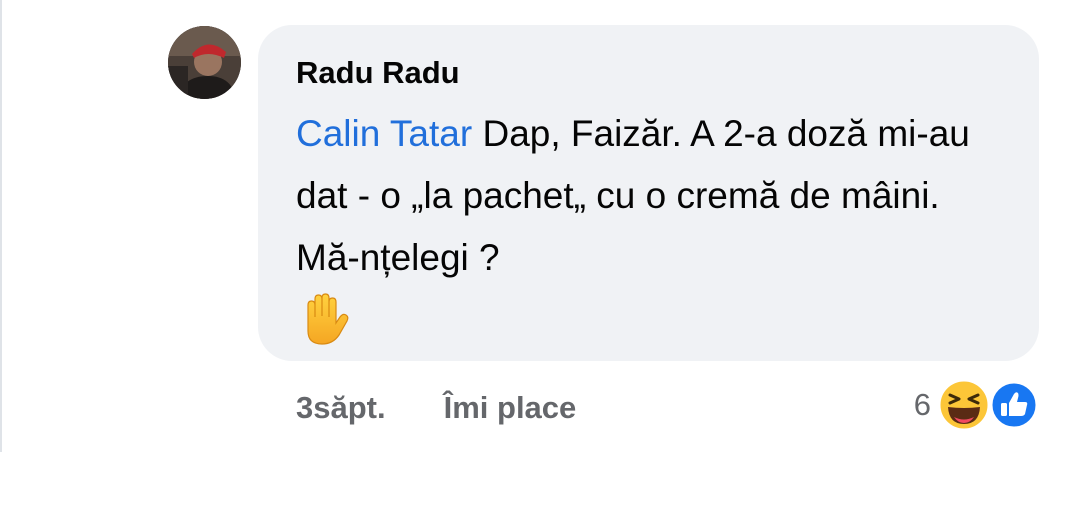 The image size is (1075, 524). Describe the element at coordinates (384, 133) in the screenshot. I see `mention-link: Calin Tatar` at that location.